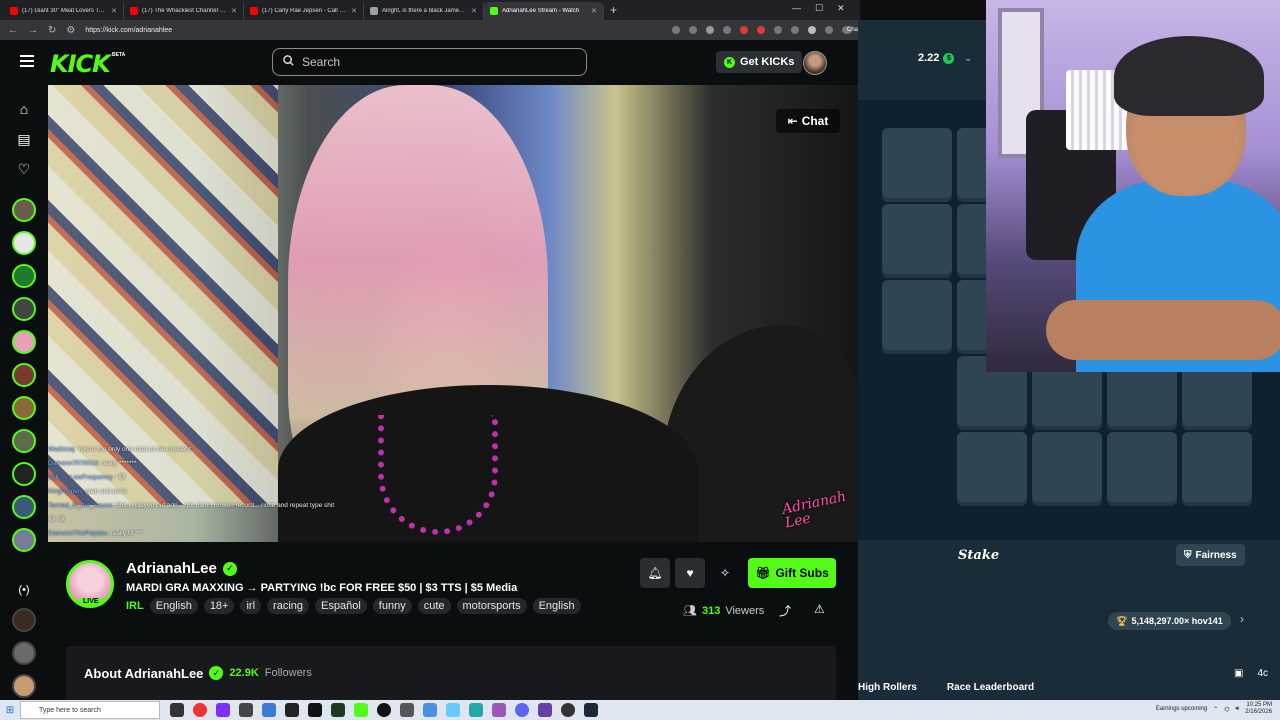 This screenshot has height=720, width=1280. Describe the element at coordinates (613, 10) in the screenshot. I see `new-tab-icon: +` at that location.